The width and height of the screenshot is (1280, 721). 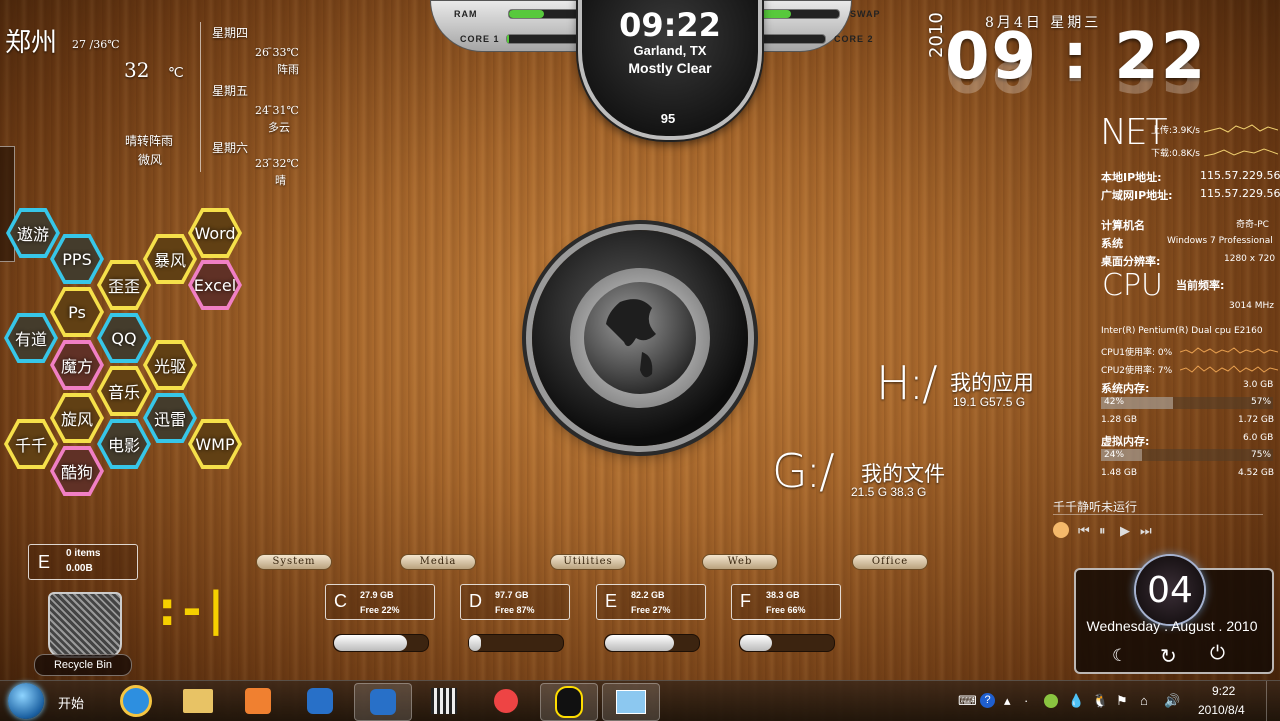 I want to click on forecast-desc-2: 多云, so click(x=279, y=127).